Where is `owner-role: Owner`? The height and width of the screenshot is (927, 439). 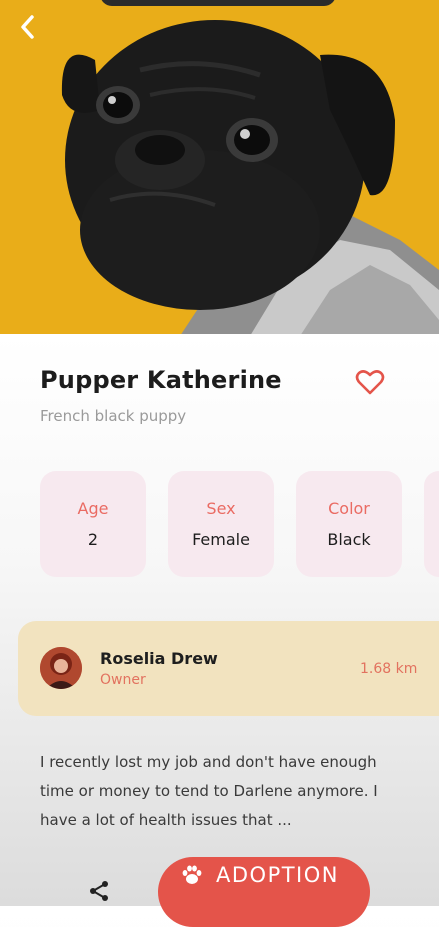 owner-role: Owner is located at coordinates (123, 680).